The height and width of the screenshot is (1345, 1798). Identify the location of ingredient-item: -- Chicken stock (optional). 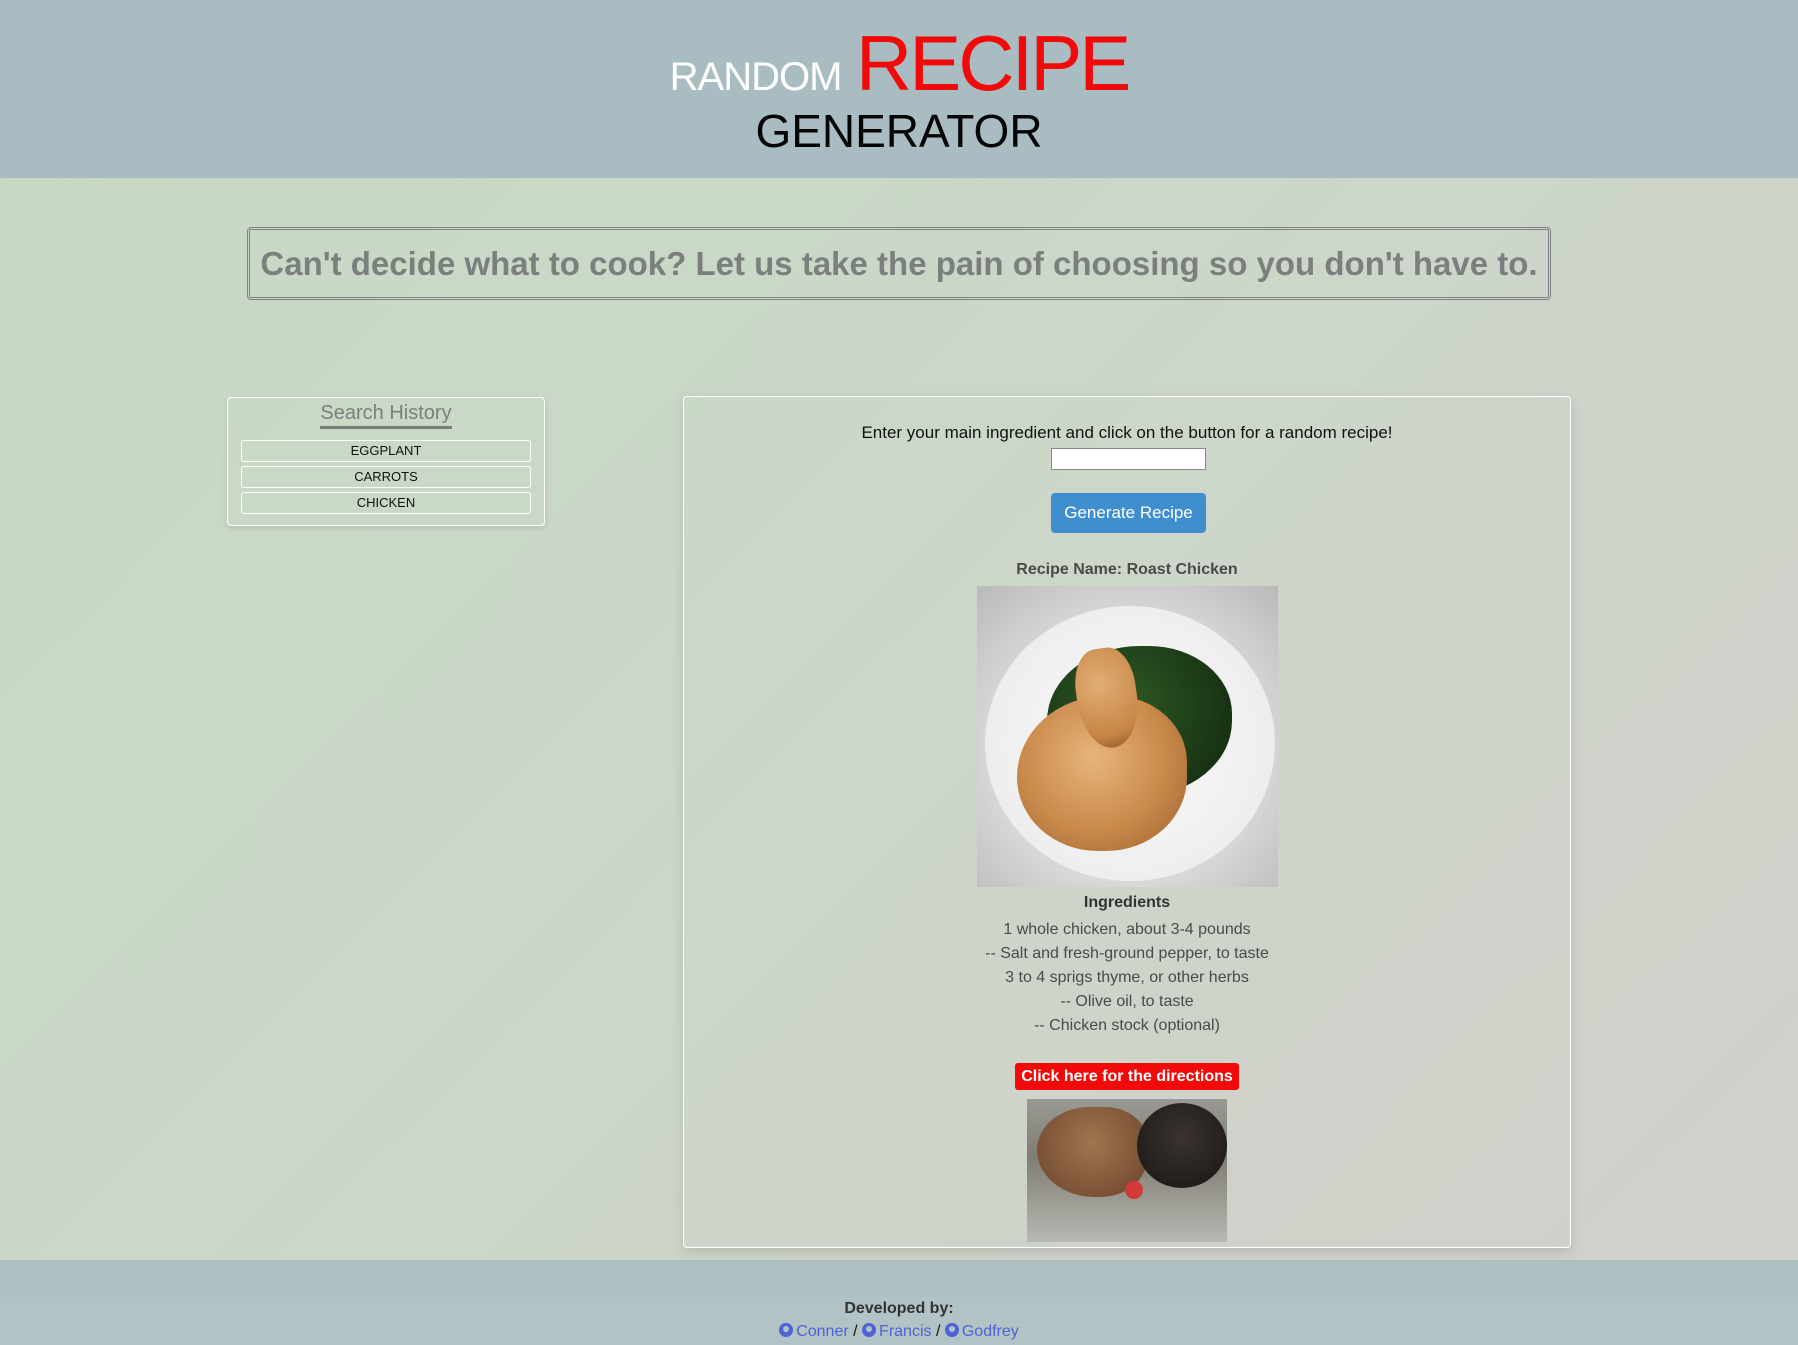
(1127, 1025).